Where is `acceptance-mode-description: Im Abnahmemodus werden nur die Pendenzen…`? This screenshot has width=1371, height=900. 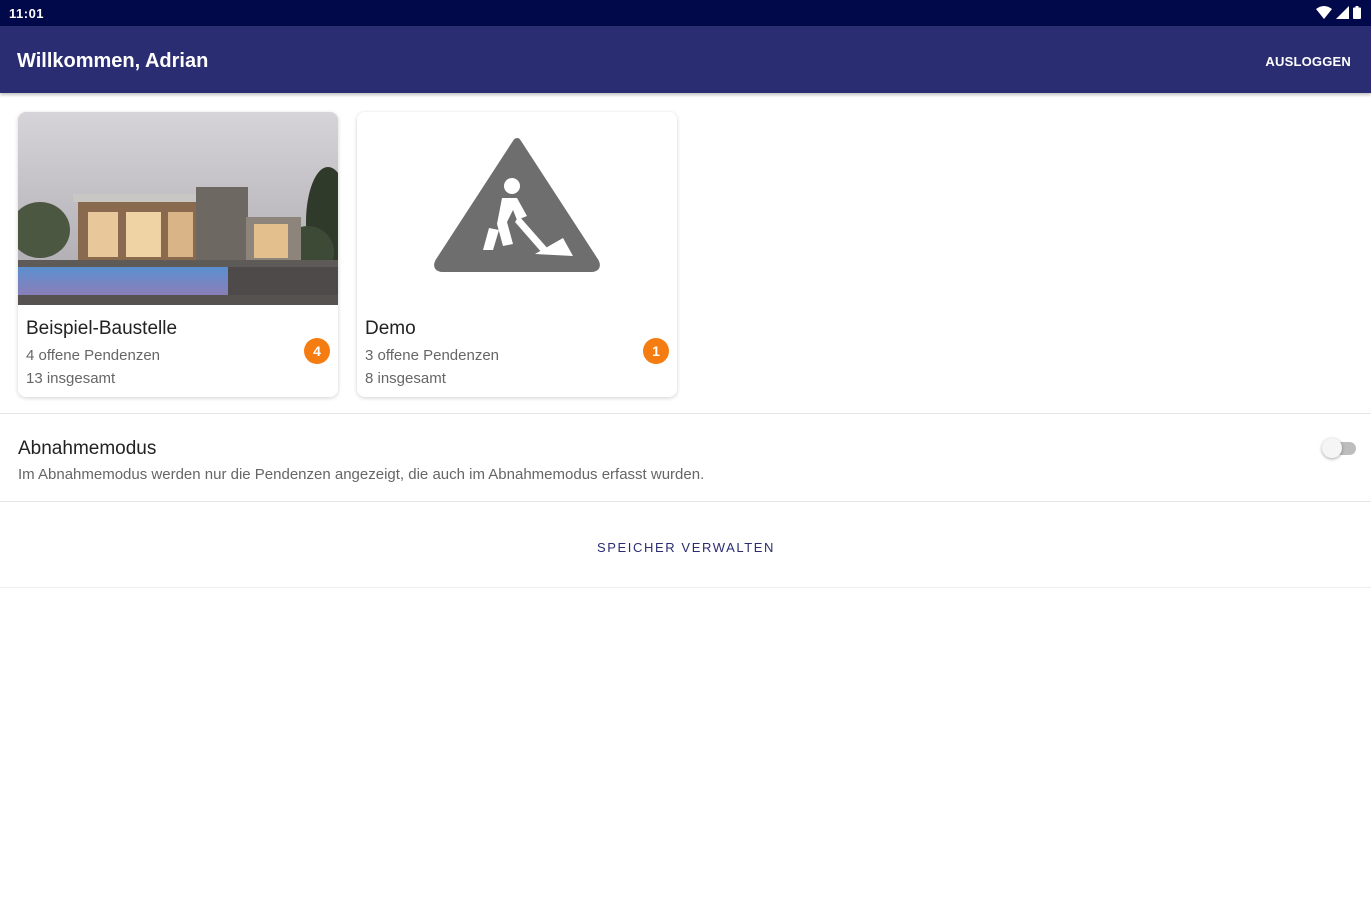
acceptance-mode-description: Im Abnahmemodus werden nur die Pendenzen… is located at coordinates (361, 474).